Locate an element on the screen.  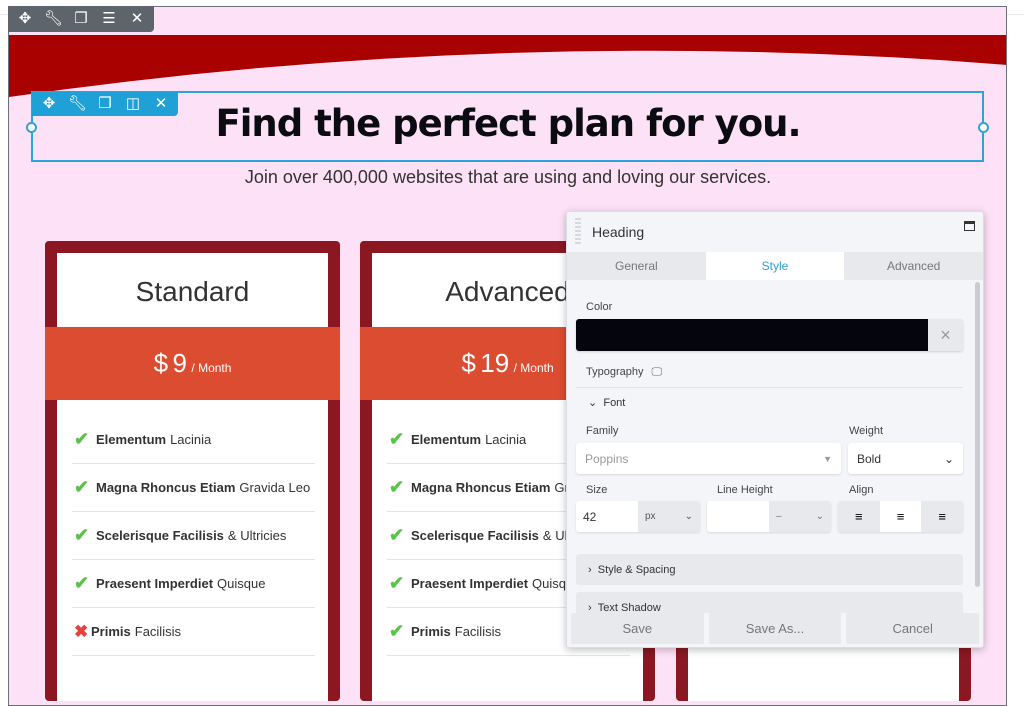
row-toolbar: ✥ 🔧︎ ❐ ☰ ✕ is located at coordinates (81, 19).